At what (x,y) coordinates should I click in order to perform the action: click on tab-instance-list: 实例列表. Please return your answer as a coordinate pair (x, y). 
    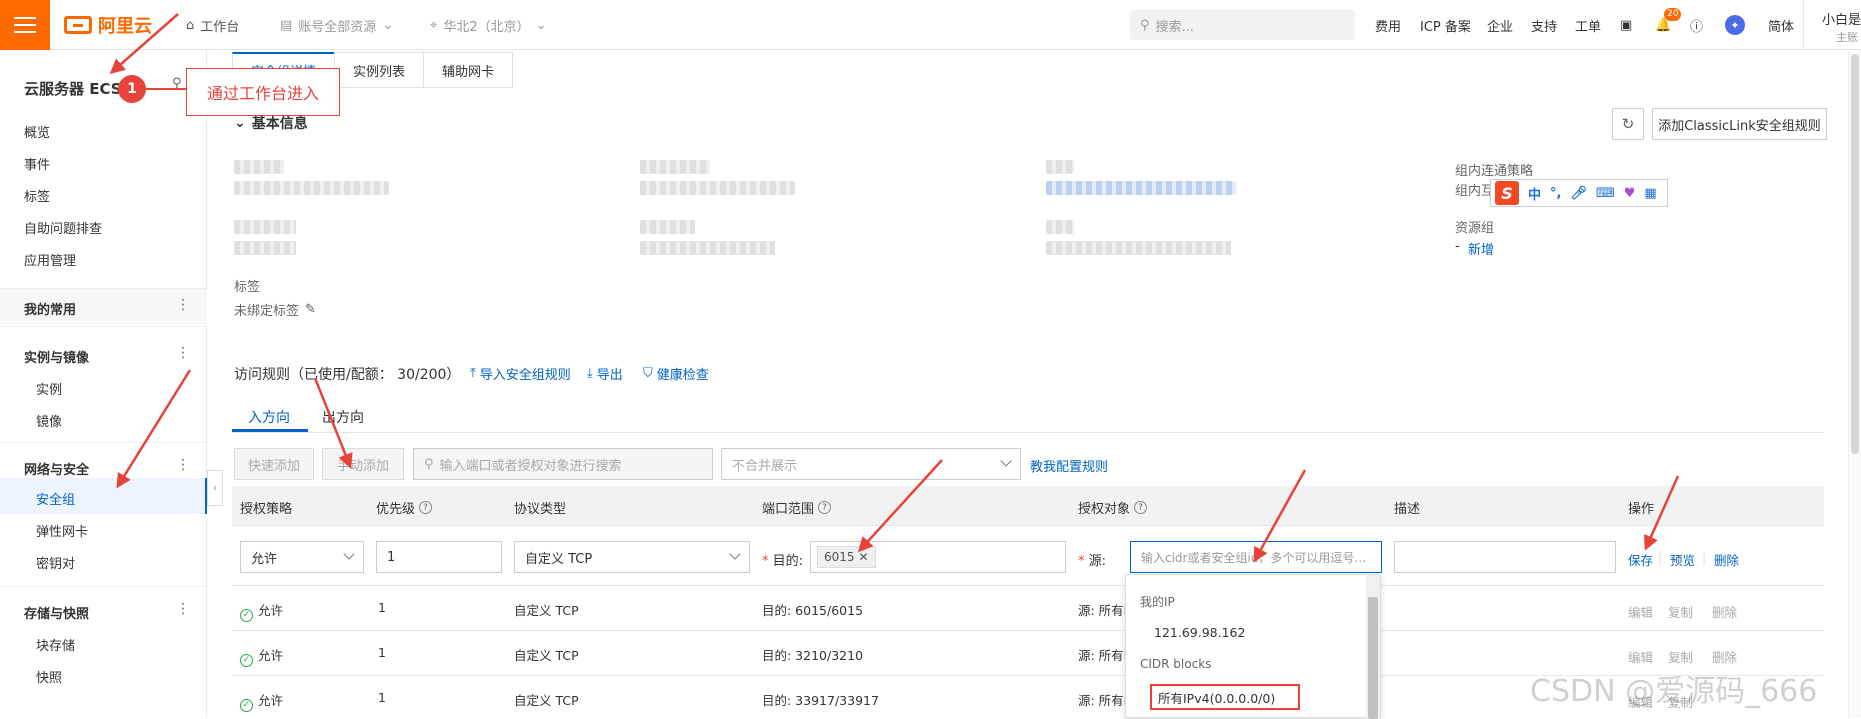
    Looking at the image, I should click on (379, 70).